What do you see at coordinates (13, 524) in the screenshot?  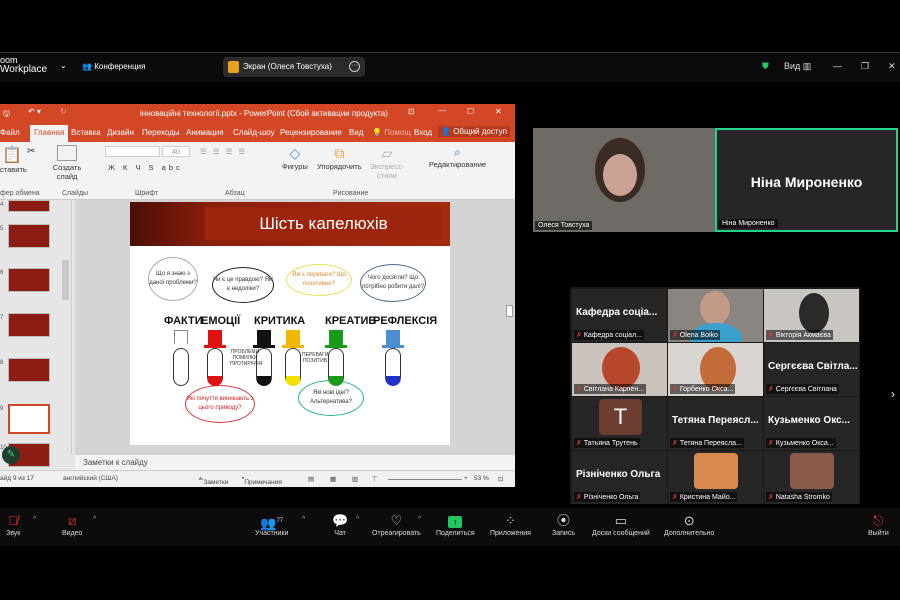 I see `audio-button: 🎙̸ Звук` at bounding box center [13, 524].